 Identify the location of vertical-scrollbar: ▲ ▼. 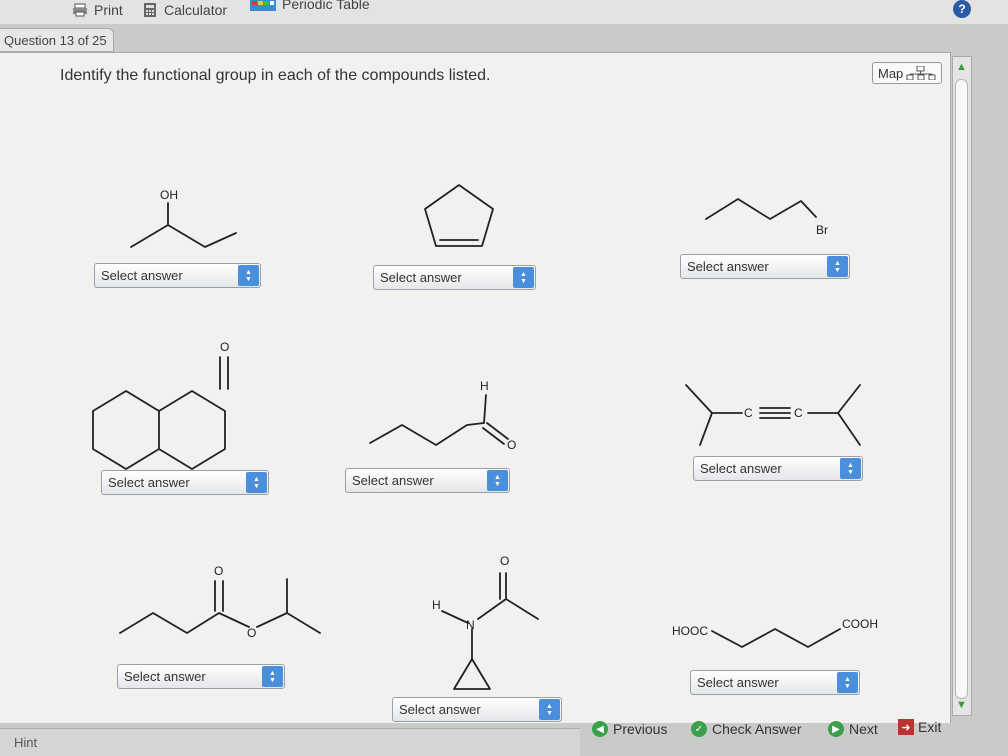
(962, 386).